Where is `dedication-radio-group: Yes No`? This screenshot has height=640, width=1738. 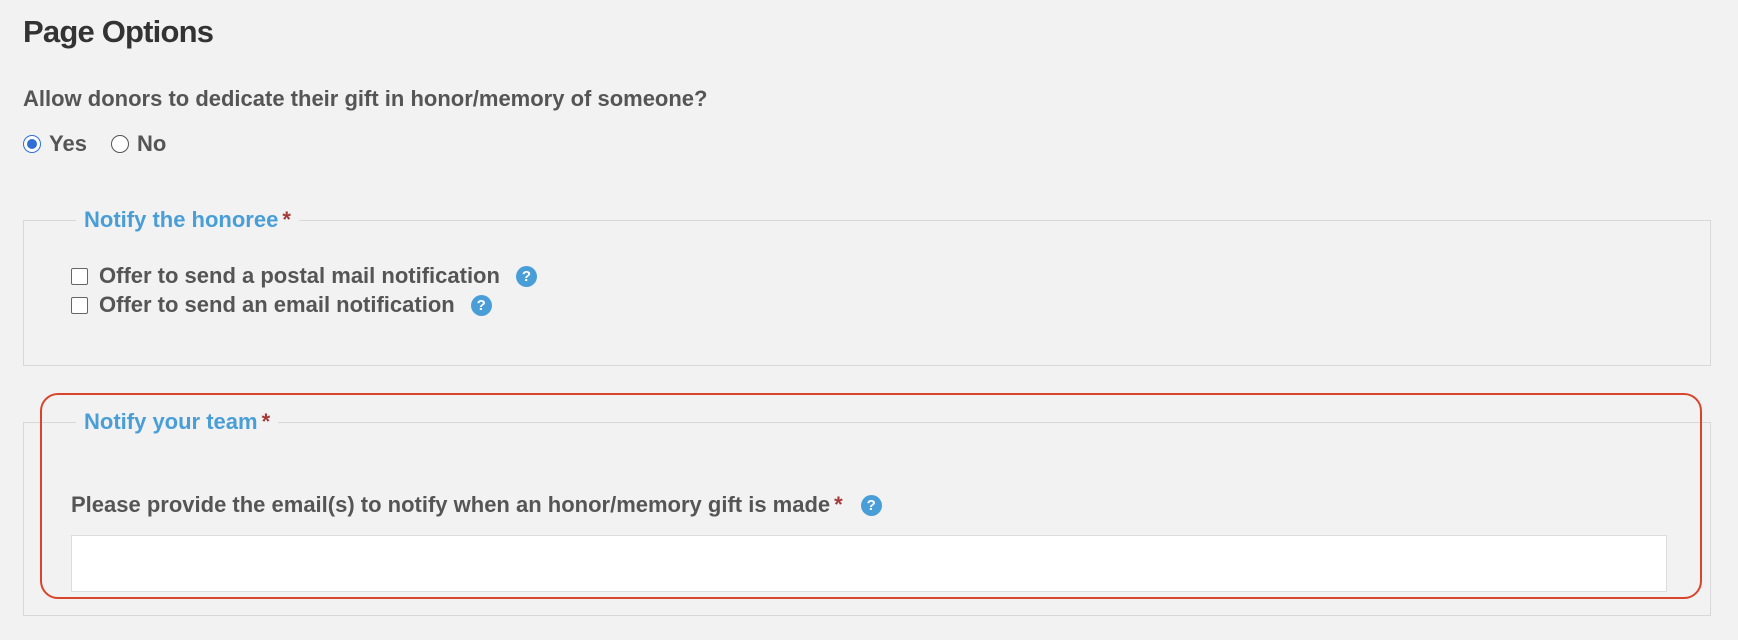 dedication-radio-group: Yes No is located at coordinates (106, 144).